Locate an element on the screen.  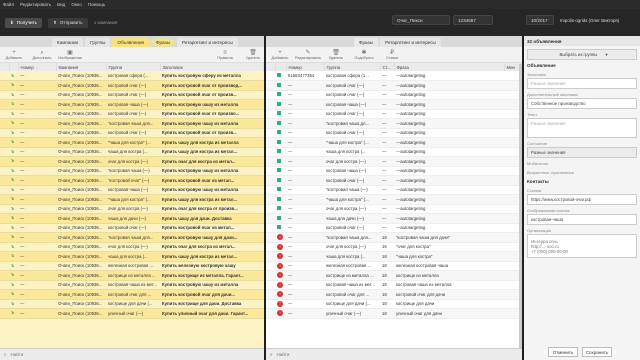
col-title: Заголовок is located at coordinates (212, 67).